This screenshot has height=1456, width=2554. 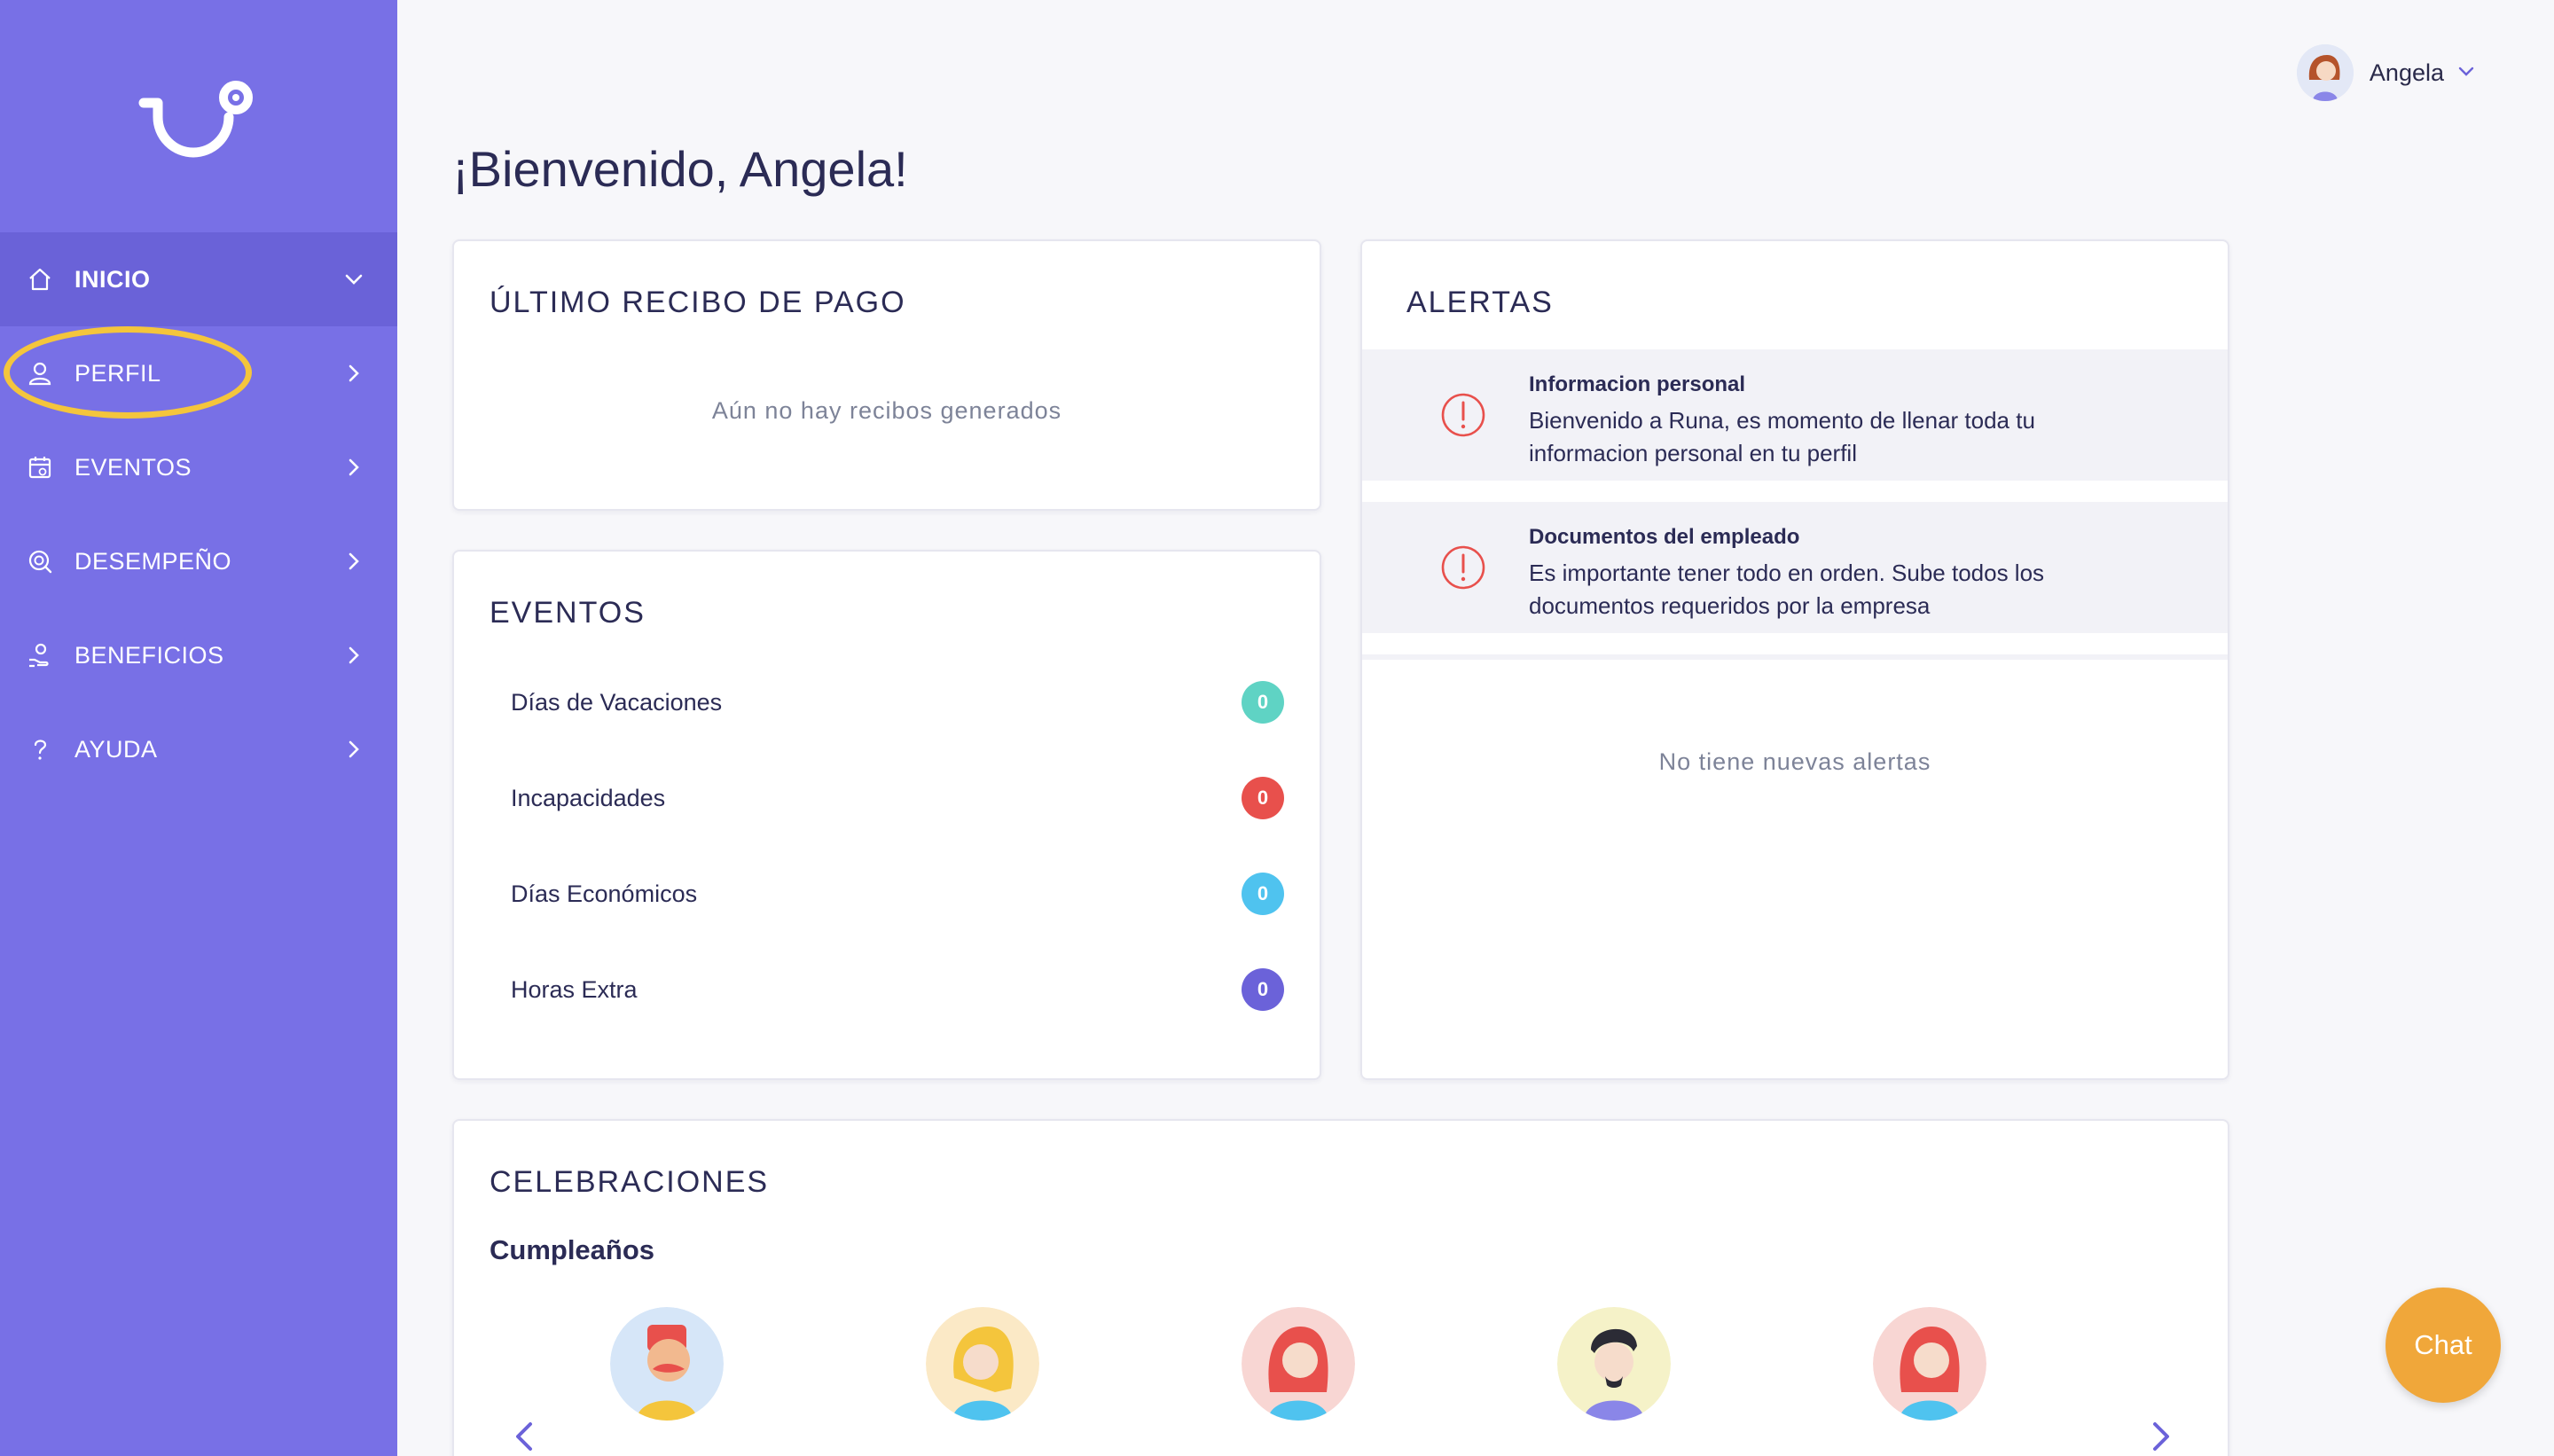 I want to click on sidebar-item-label: EVENTOS, so click(x=133, y=467).